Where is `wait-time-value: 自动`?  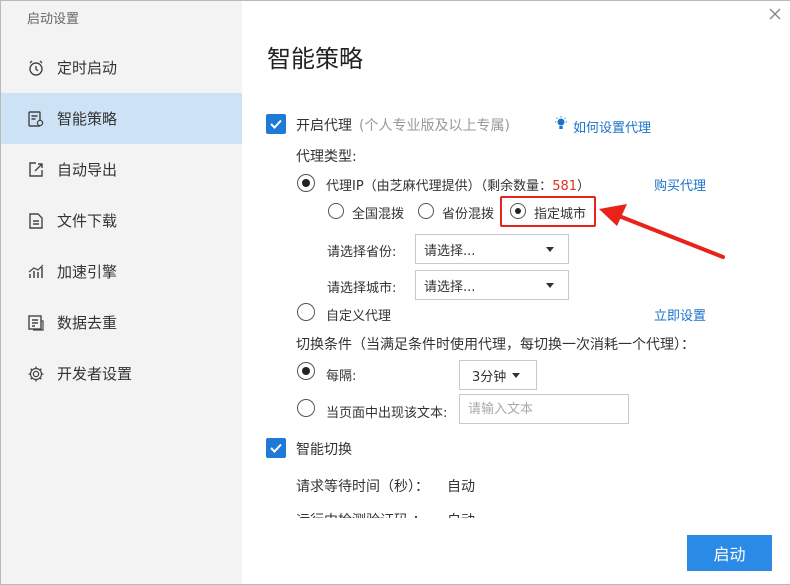
wait-time-value: 自动 is located at coordinates (461, 486).